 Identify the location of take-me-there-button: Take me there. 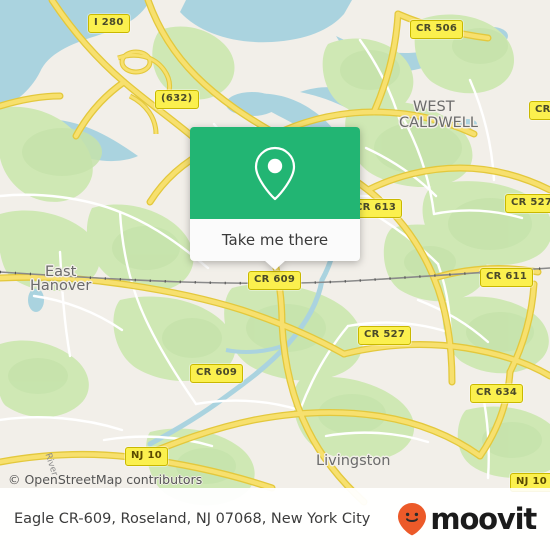
(275, 240).